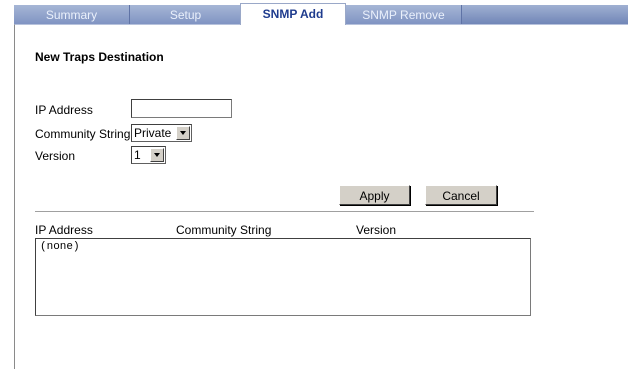 Image resolution: width=628 pixels, height=369 pixels. What do you see at coordinates (99, 57) in the screenshot?
I see `section-heading: New Traps Destination` at bounding box center [99, 57].